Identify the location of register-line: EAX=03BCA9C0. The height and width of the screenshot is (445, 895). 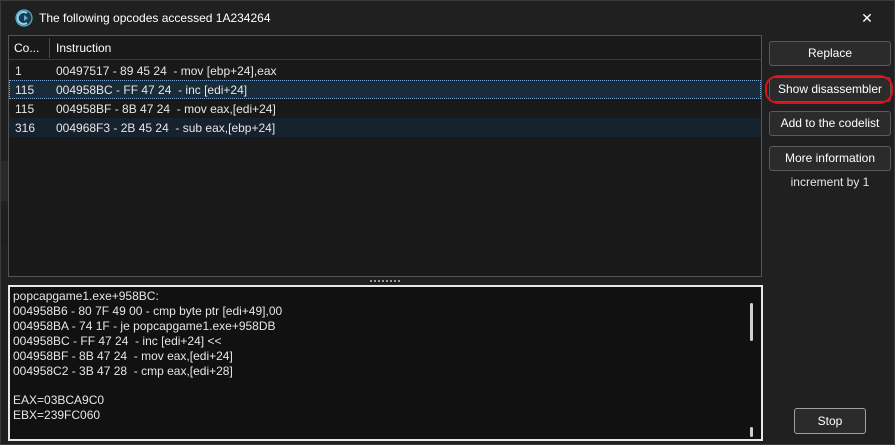
(59, 400).